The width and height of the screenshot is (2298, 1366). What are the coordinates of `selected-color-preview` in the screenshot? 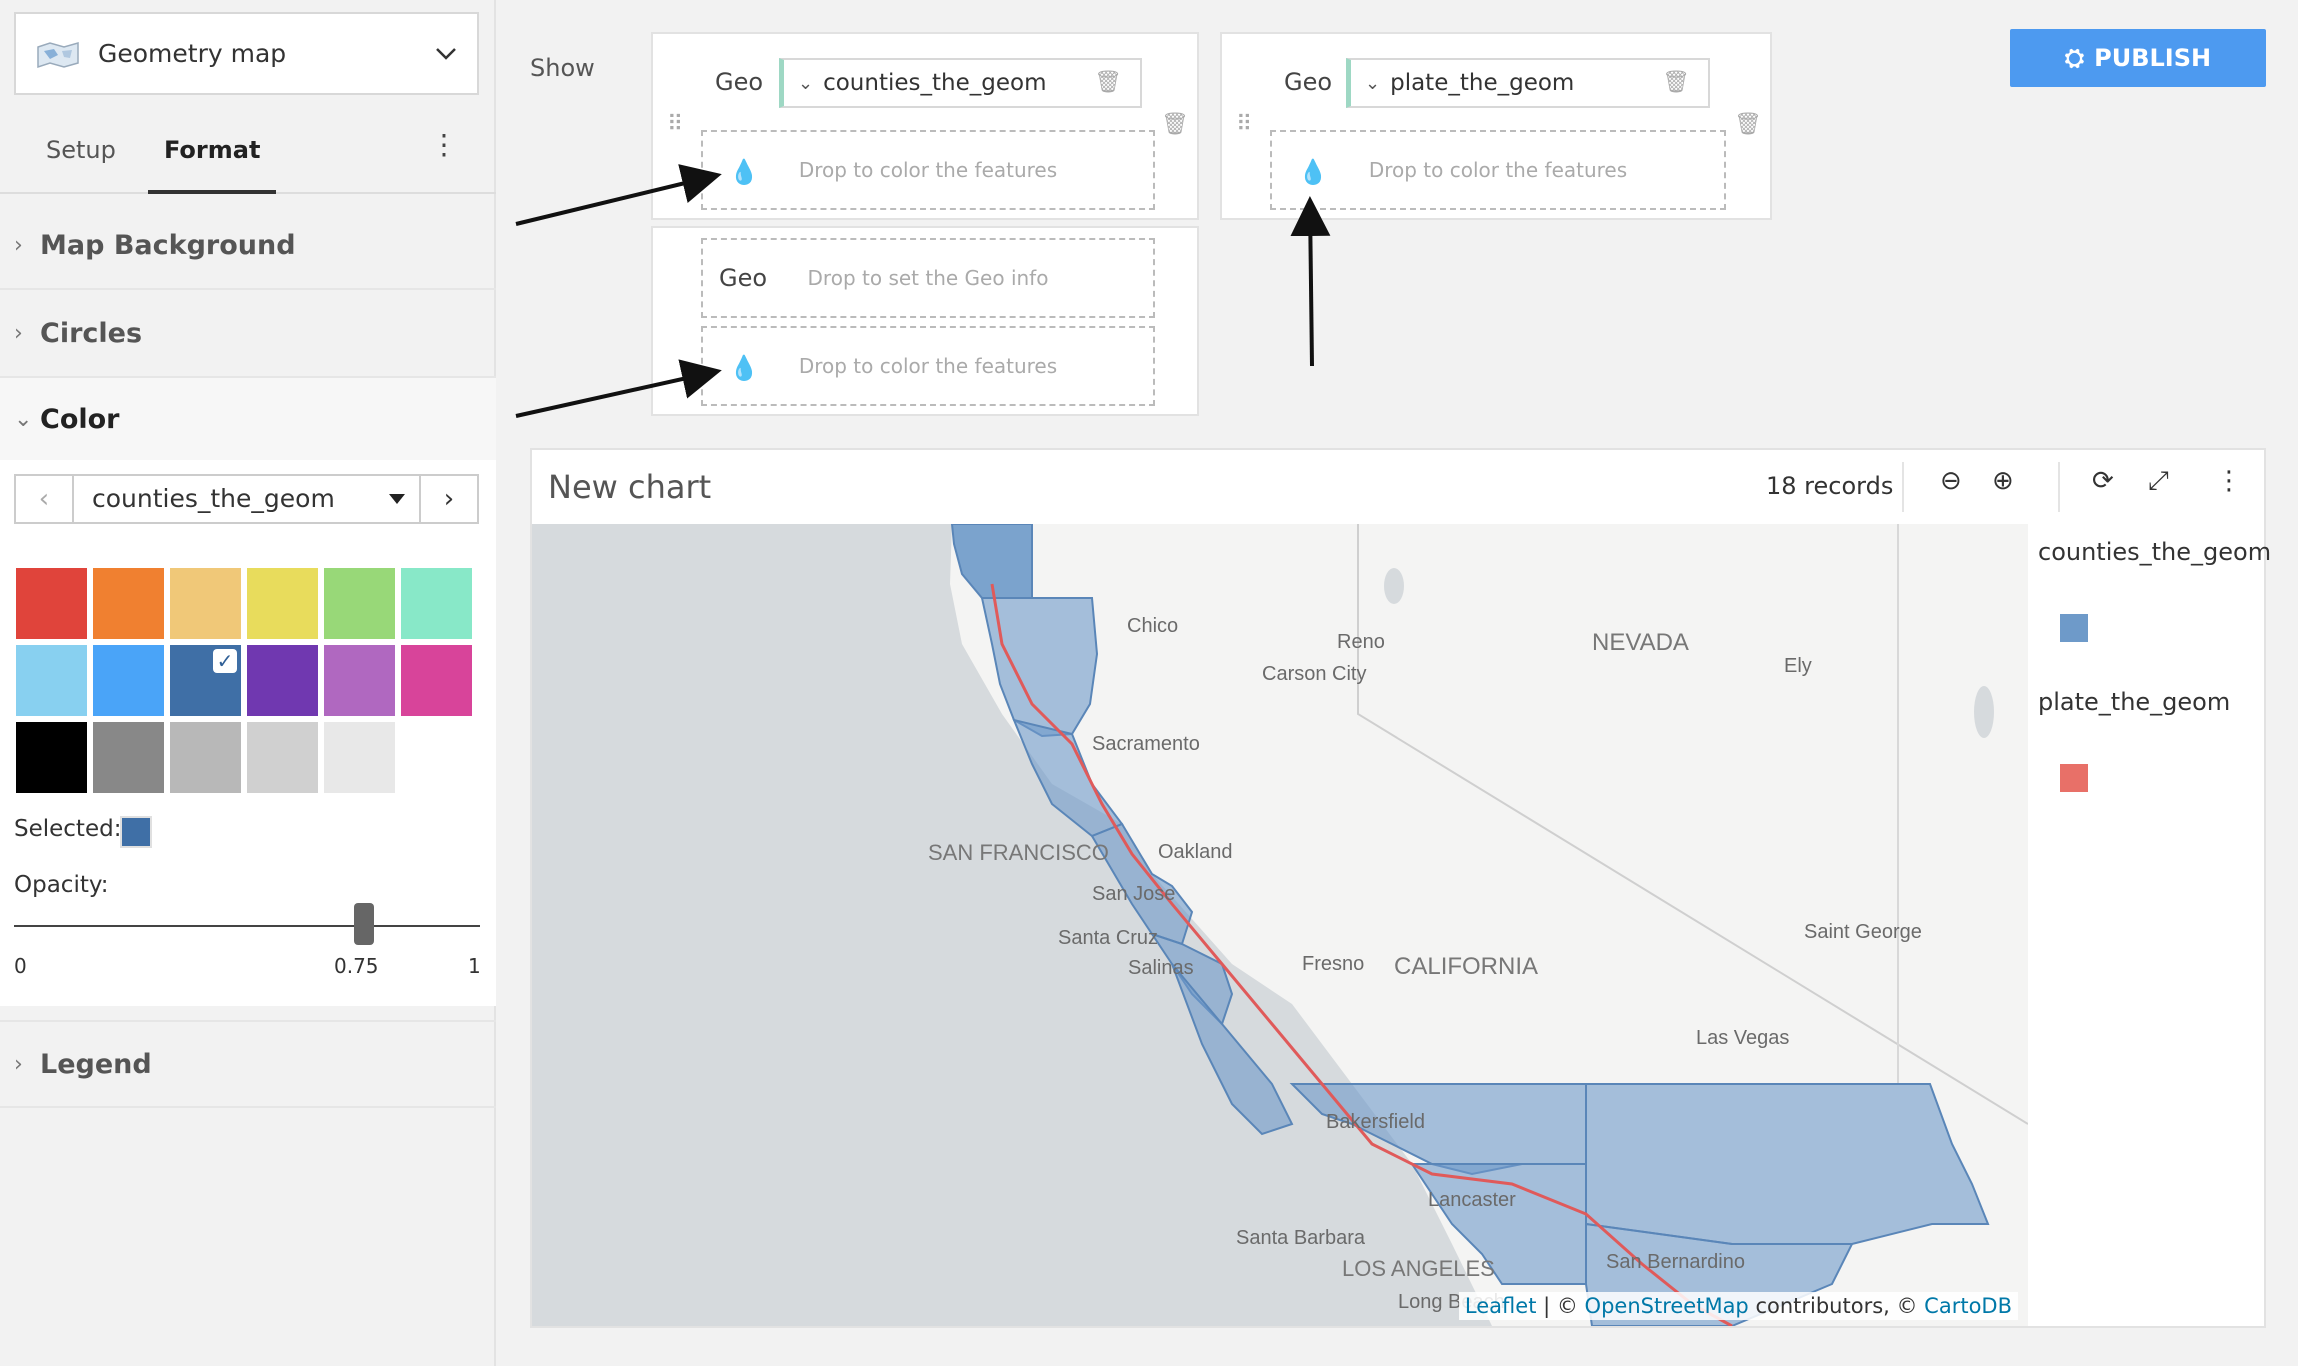 It's located at (136, 832).